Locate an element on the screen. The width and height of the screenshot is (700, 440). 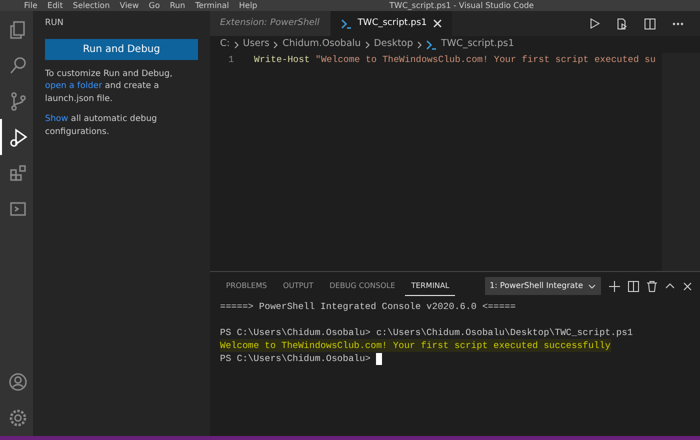
run-and-debug-button: Run and Debug is located at coordinates (121, 49).